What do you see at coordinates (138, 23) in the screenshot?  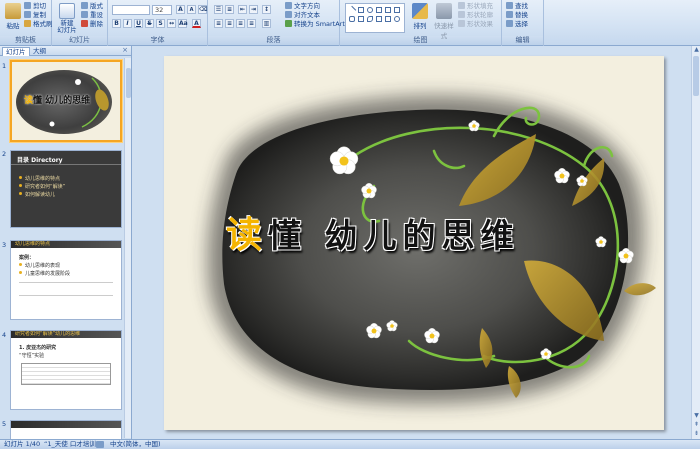 I see `underline-button: U` at bounding box center [138, 23].